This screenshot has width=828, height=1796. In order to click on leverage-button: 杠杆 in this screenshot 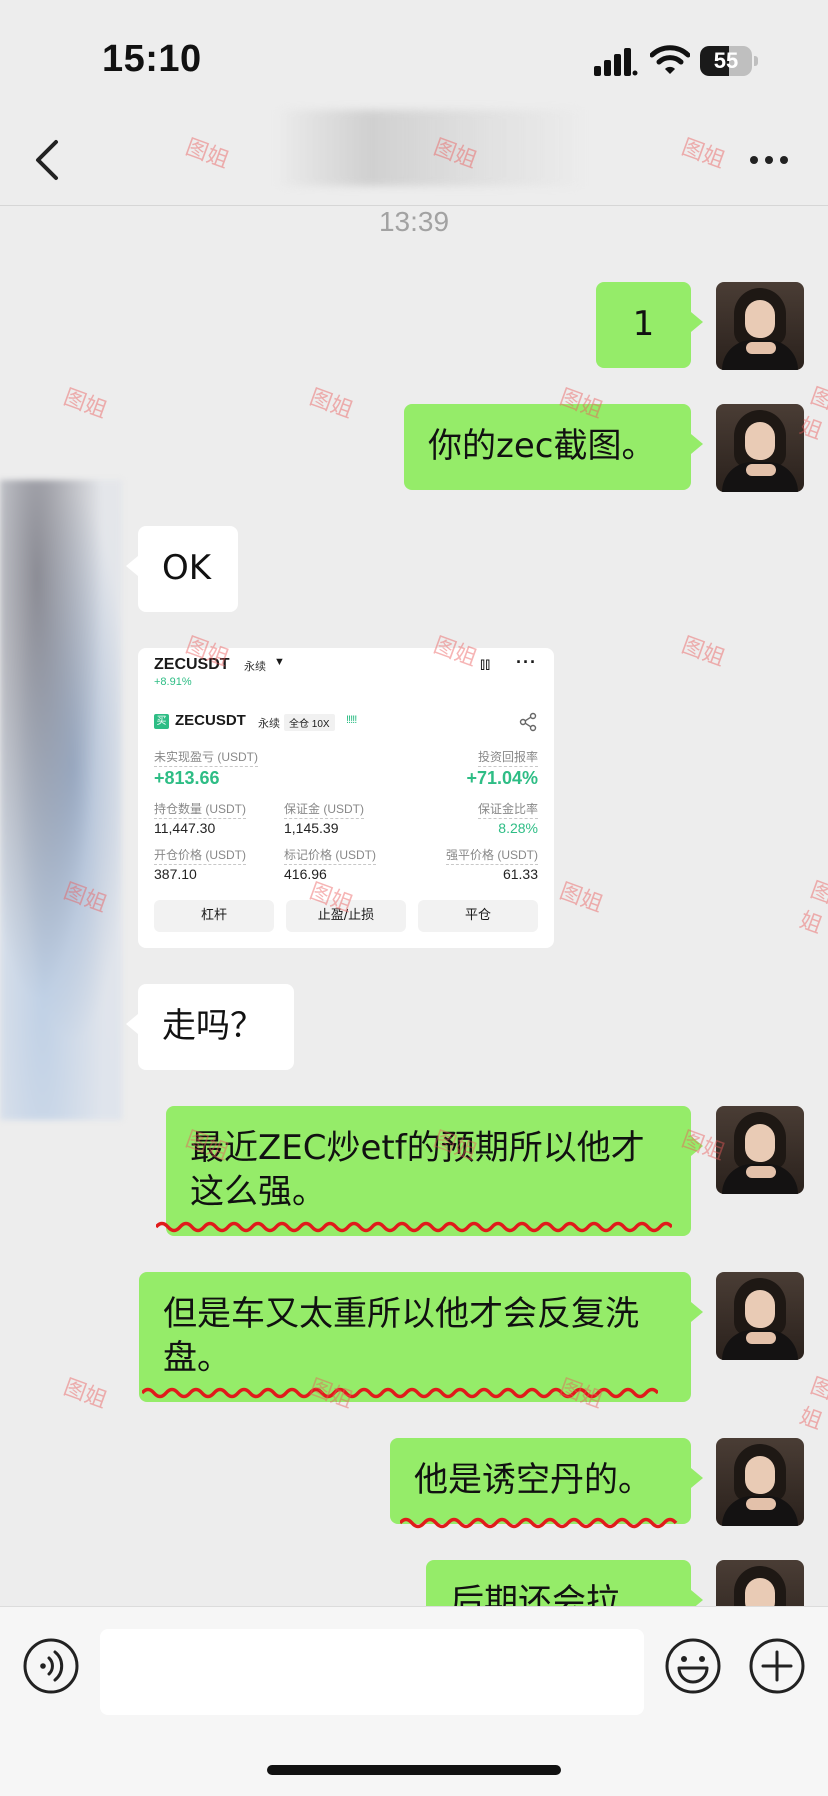, I will do `click(214, 916)`.